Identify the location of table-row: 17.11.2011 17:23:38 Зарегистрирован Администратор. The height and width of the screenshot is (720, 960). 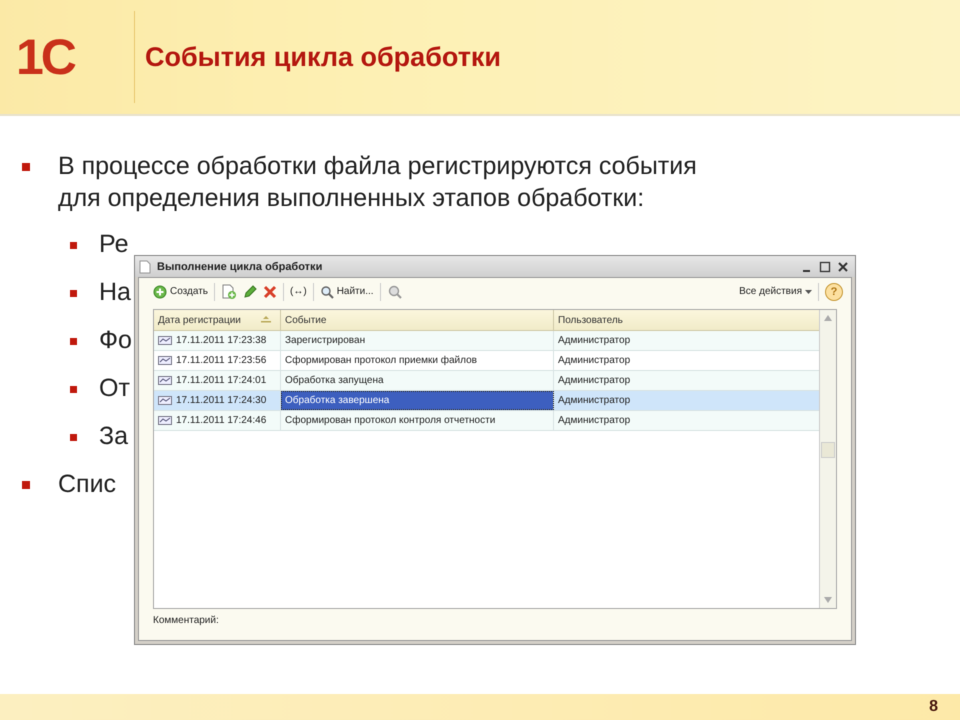
(486, 341).